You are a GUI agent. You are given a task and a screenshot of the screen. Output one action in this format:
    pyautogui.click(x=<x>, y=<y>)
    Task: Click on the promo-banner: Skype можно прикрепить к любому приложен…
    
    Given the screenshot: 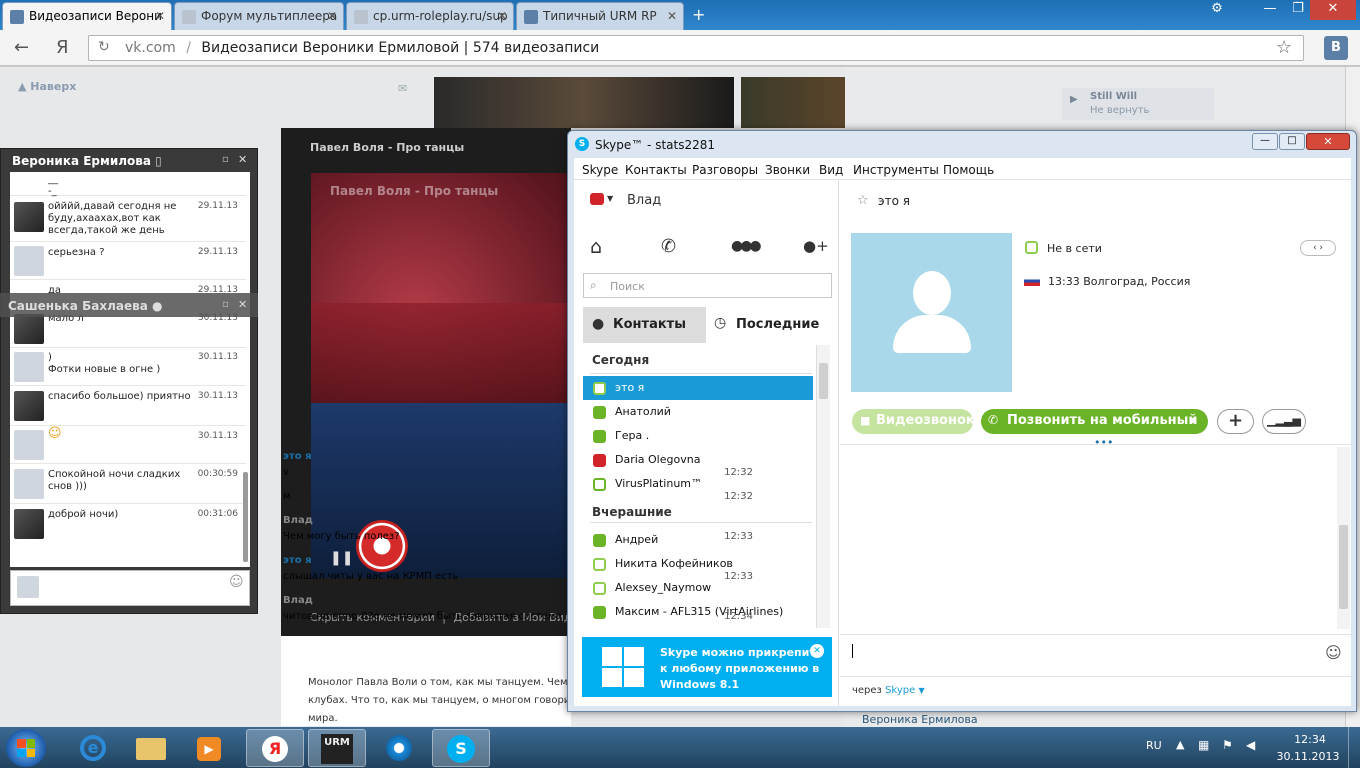 What is the action you would take?
    pyautogui.click(x=707, y=667)
    